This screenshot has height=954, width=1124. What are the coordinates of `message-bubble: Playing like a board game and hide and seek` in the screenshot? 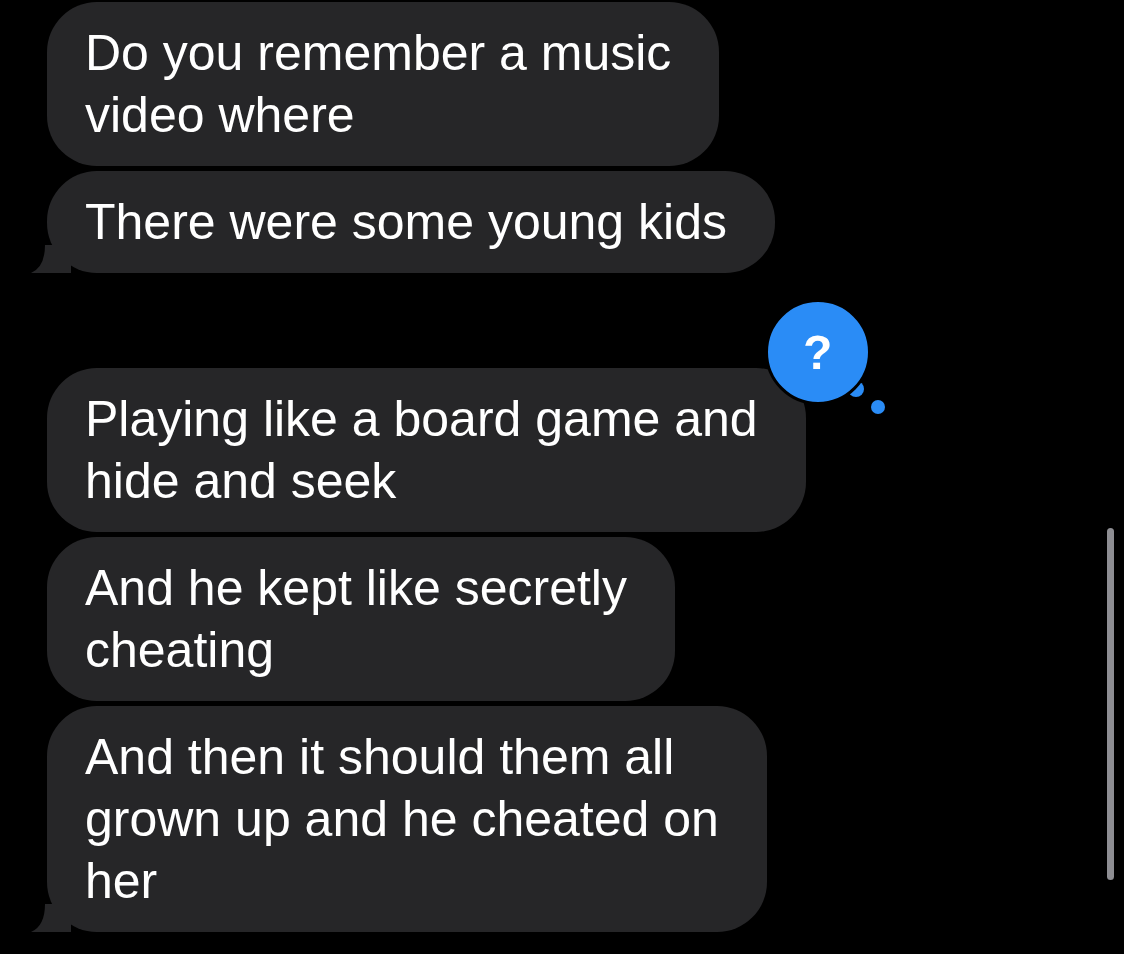 It's located at (426, 450).